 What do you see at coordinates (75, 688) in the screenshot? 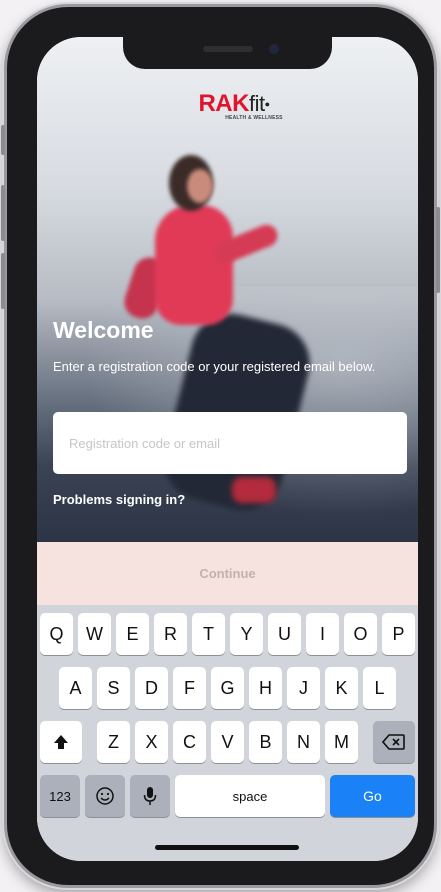
I see `key-a: A` at bounding box center [75, 688].